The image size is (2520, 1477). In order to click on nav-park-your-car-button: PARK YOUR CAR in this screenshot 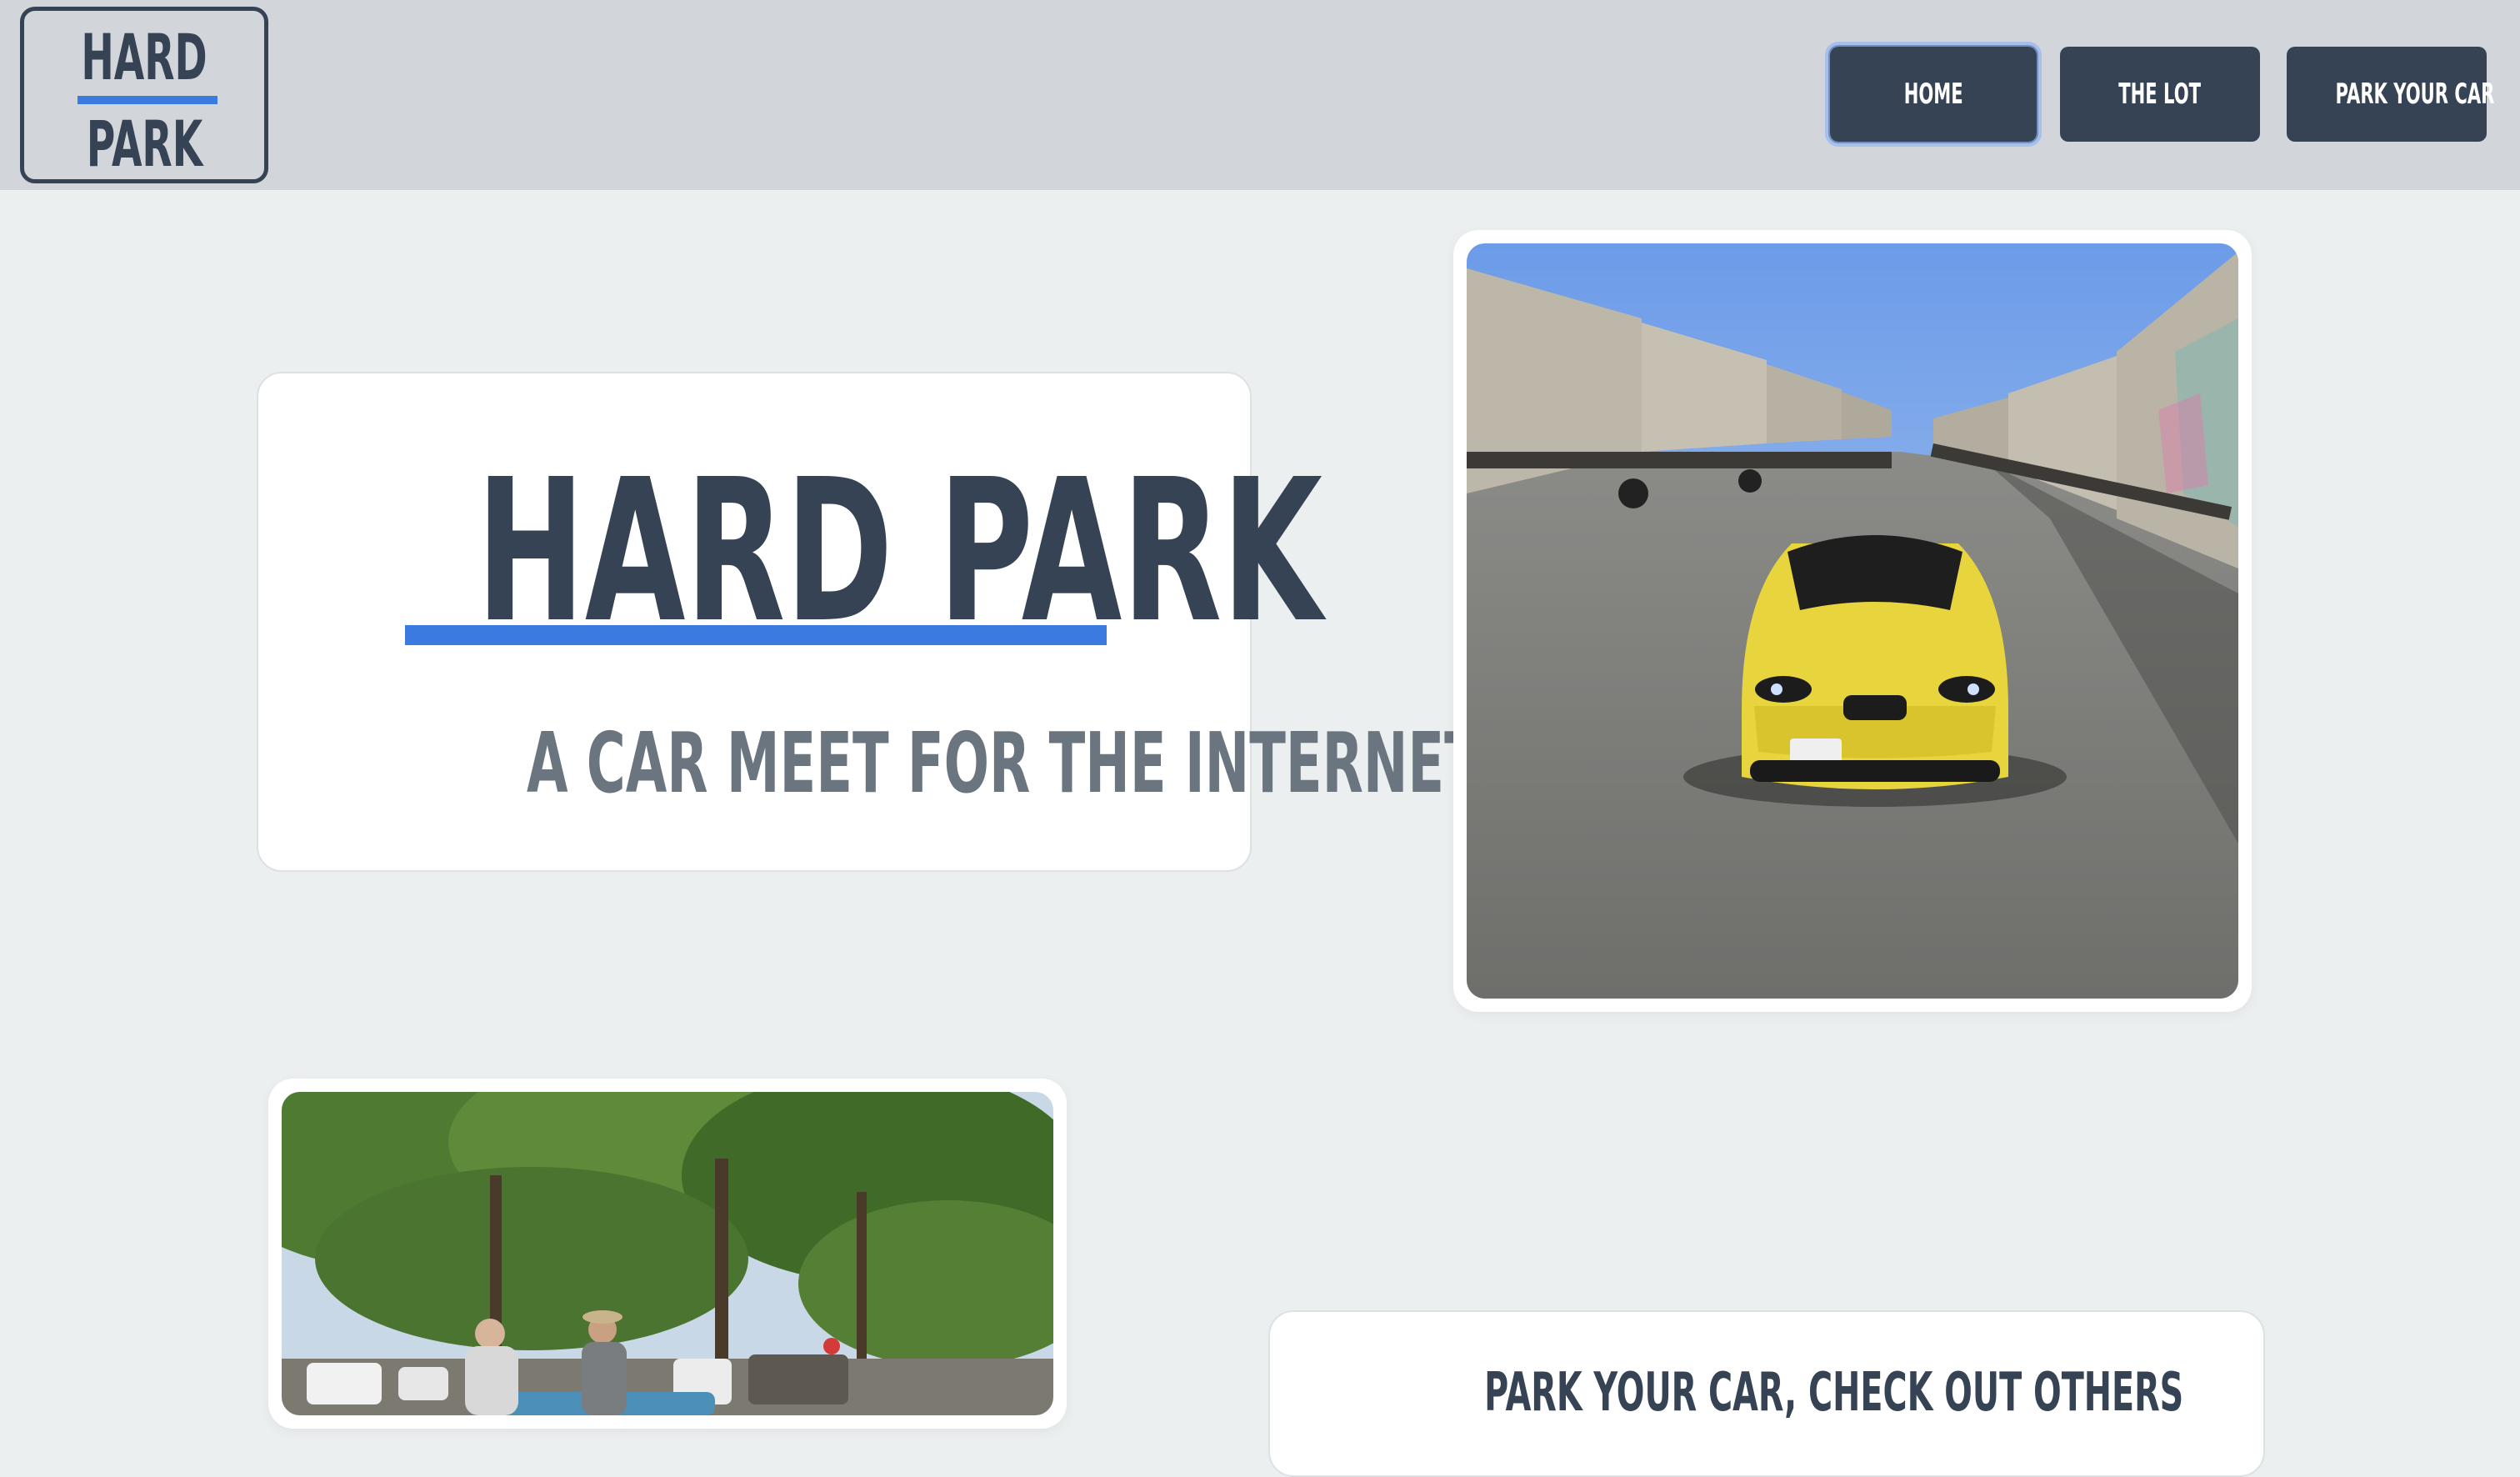, I will do `click(2390, 95)`.